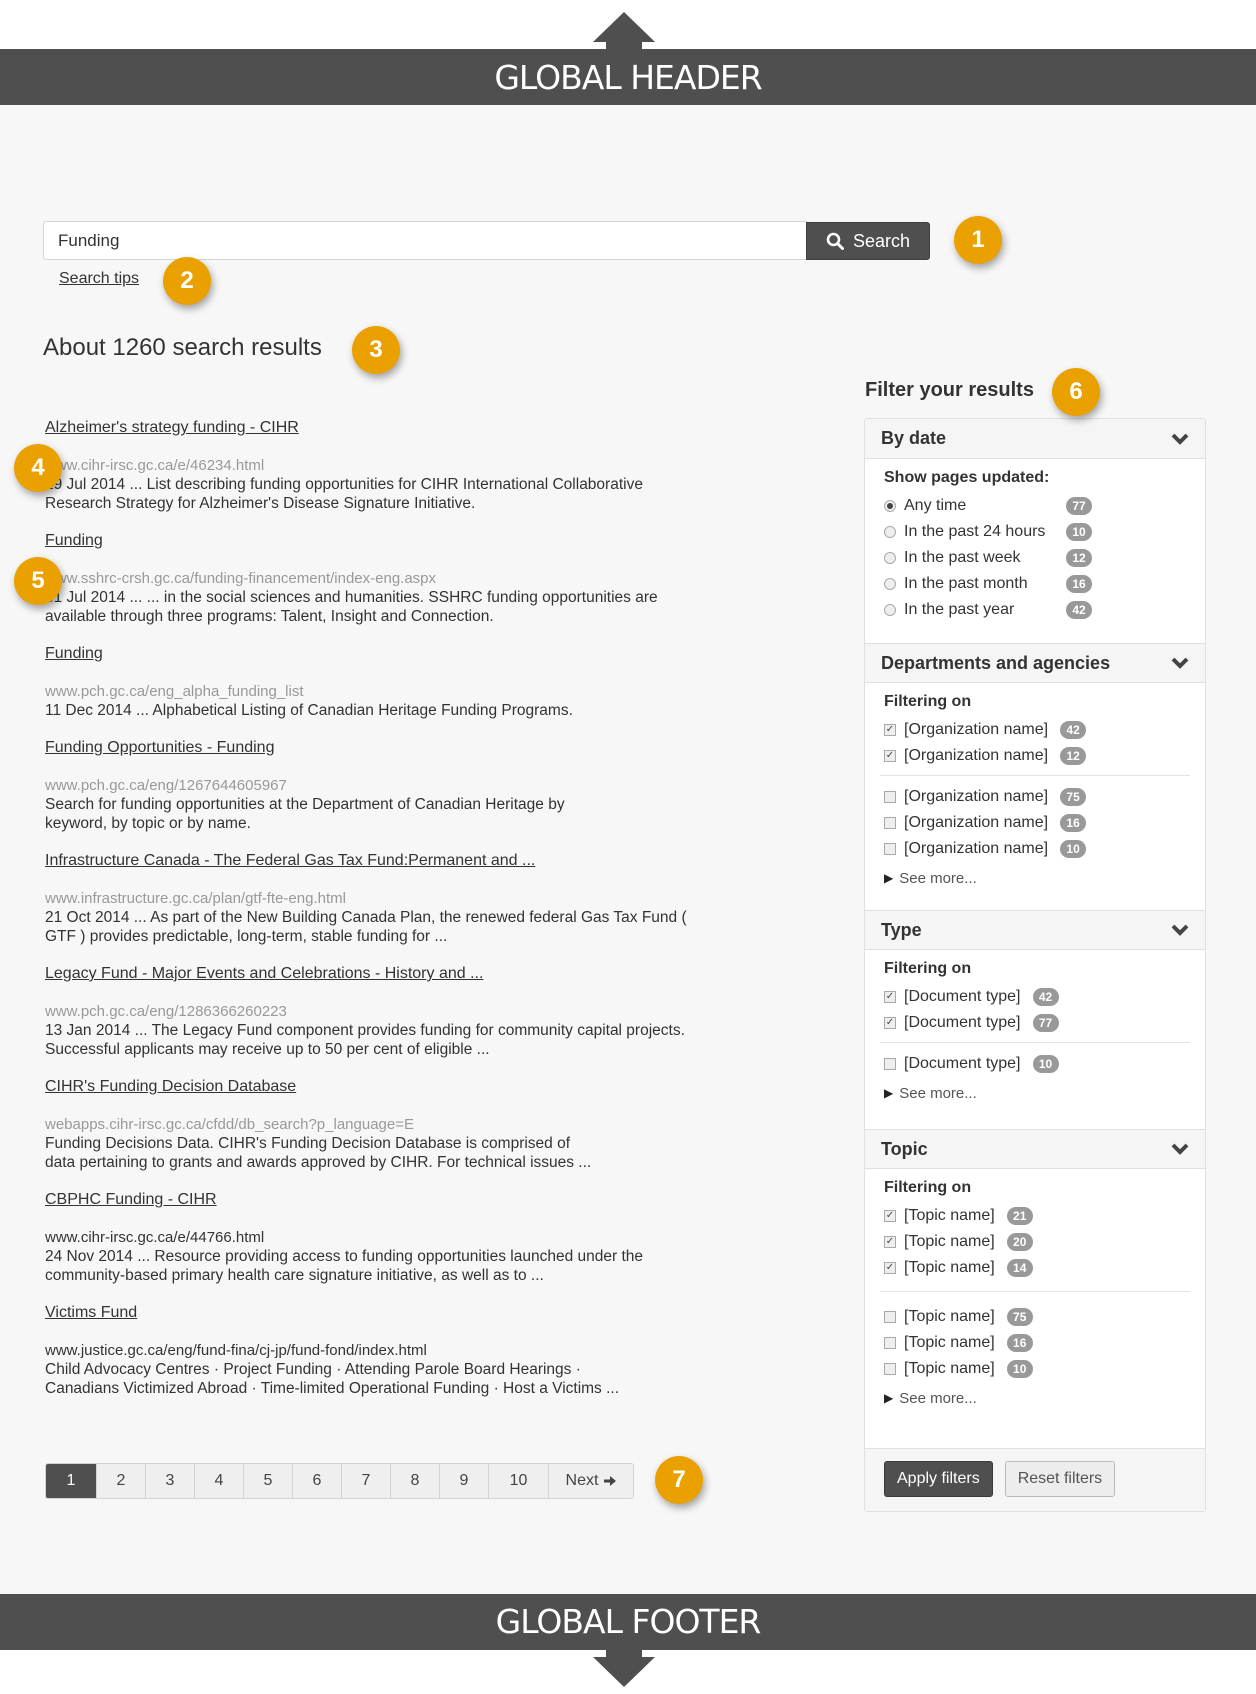 This screenshot has width=1256, height=1694. What do you see at coordinates (159, 748) in the screenshot?
I see `result-title-link: Funding Opportunities - Funding` at bounding box center [159, 748].